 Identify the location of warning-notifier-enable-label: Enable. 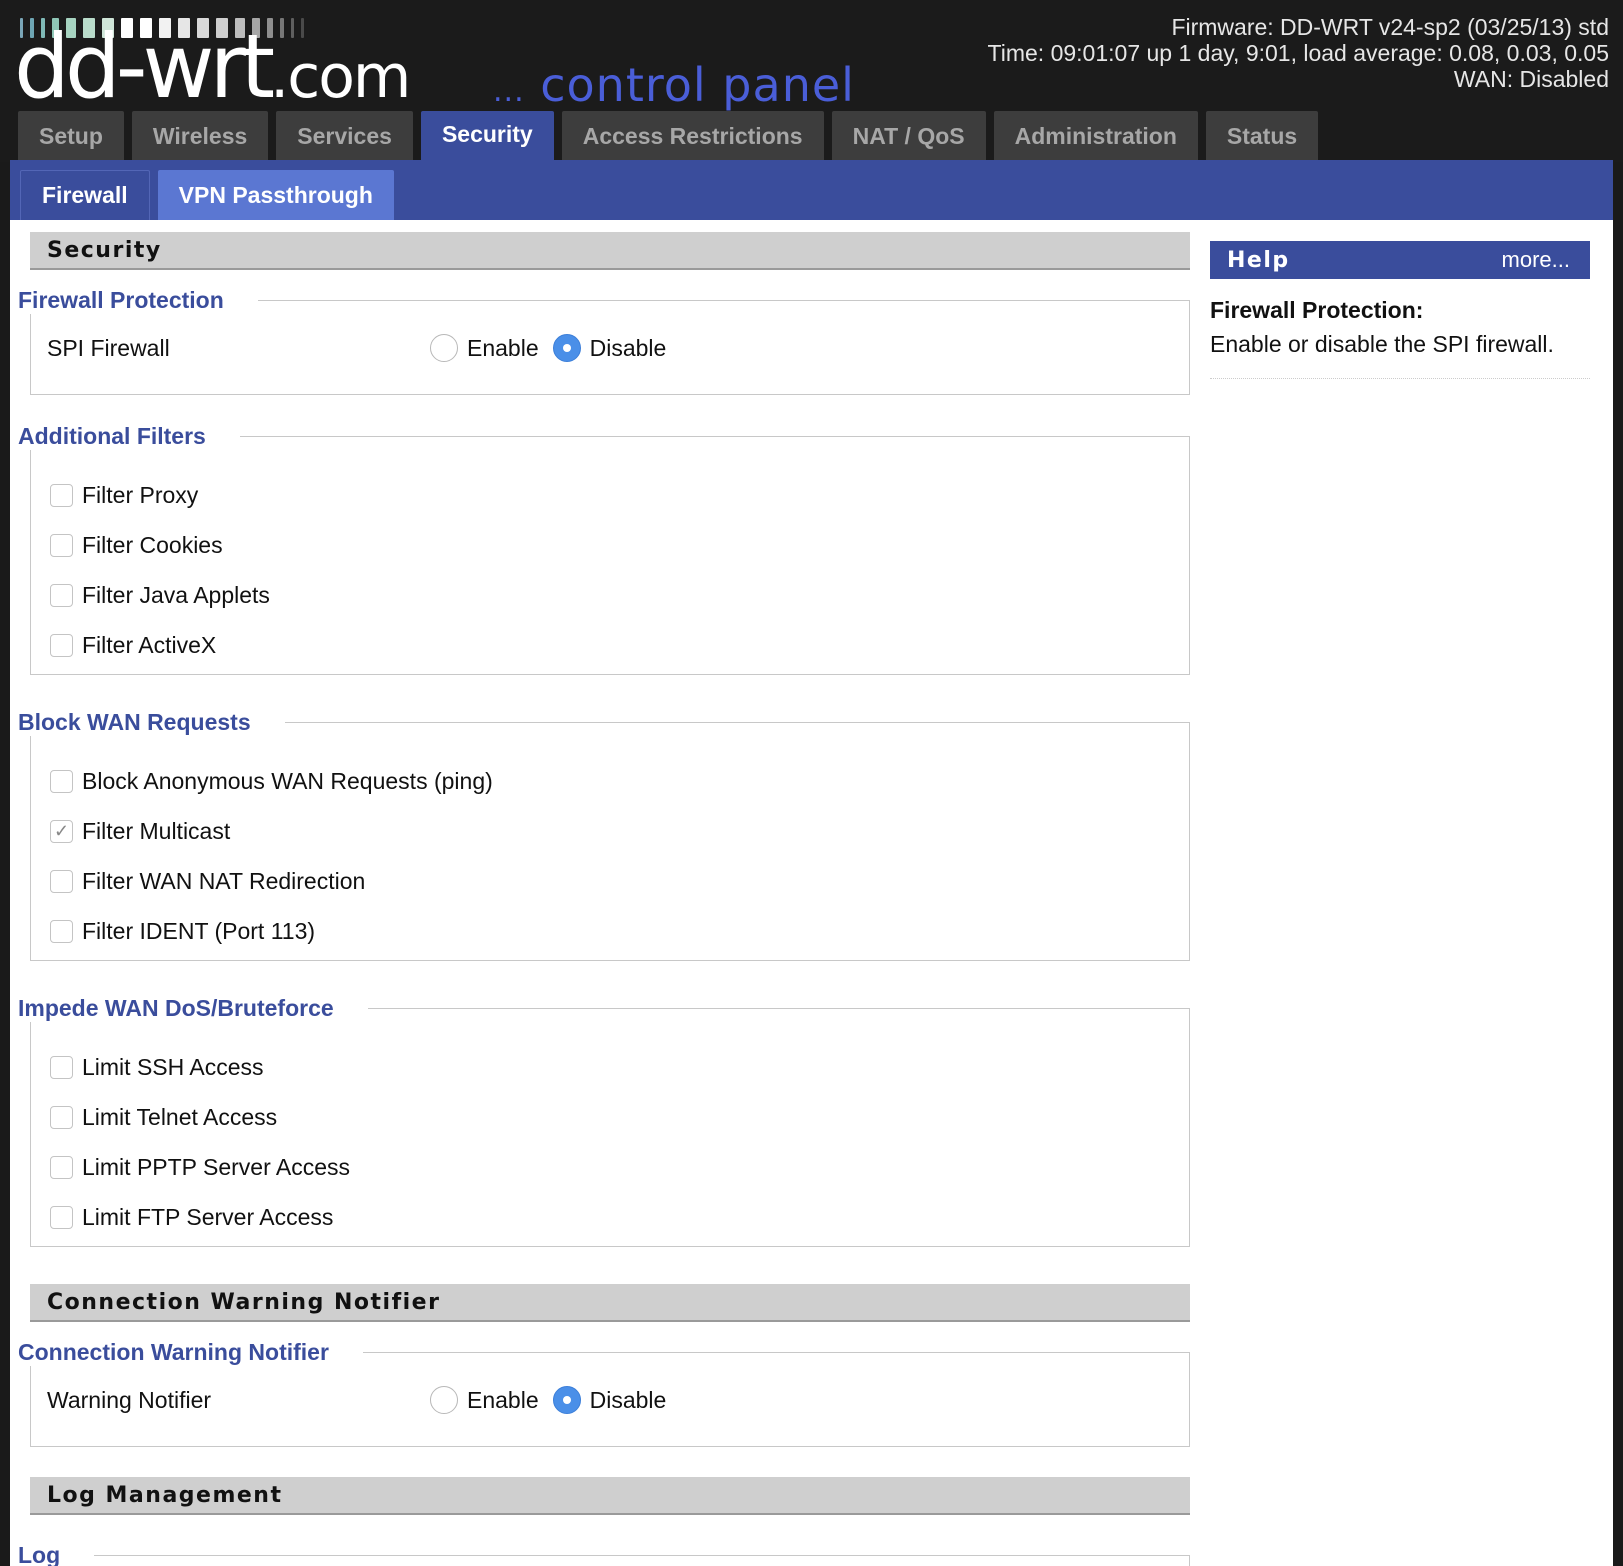
(503, 1399).